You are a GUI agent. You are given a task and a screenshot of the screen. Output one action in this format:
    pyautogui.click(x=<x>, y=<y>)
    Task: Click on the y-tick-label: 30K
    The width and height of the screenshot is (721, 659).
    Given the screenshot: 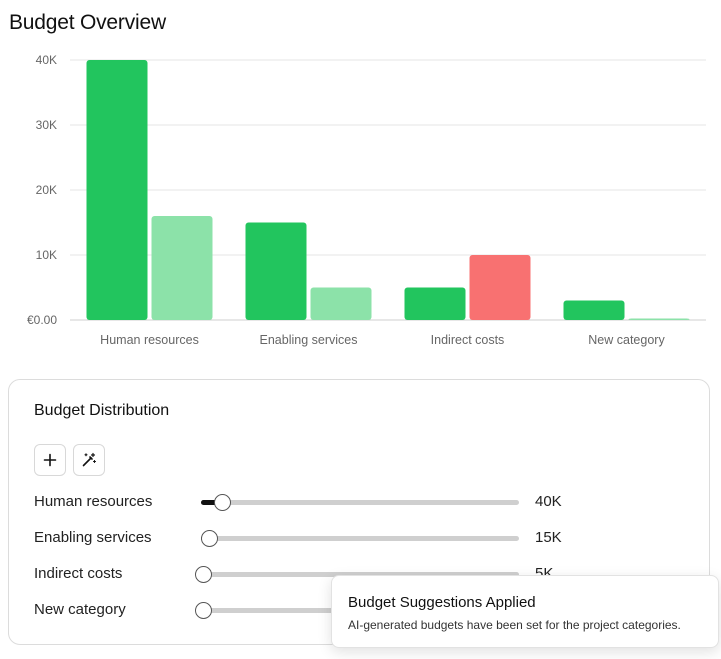 What is the action you would take?
    pyautogui.click(x=46, y=125)
    